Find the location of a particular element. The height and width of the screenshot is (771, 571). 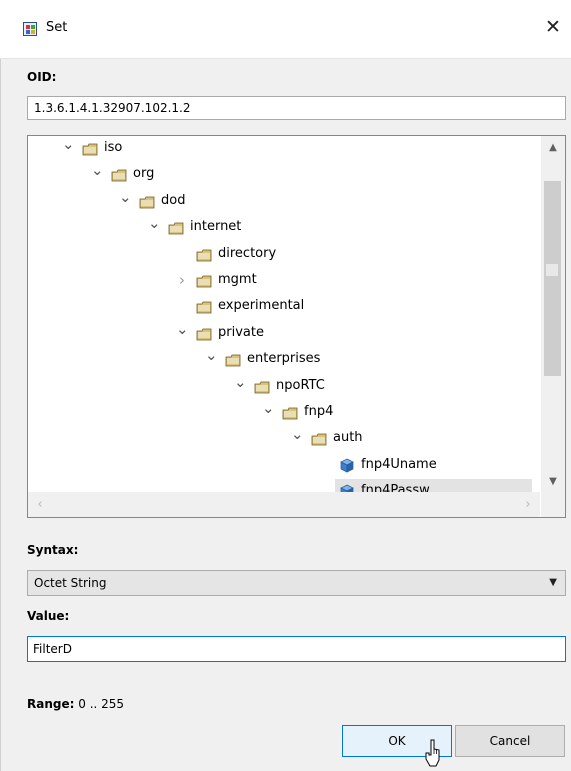

oid-field: 1.3.6.1.4.1.32907.102.1.2 is located at coordinates (296, 108).